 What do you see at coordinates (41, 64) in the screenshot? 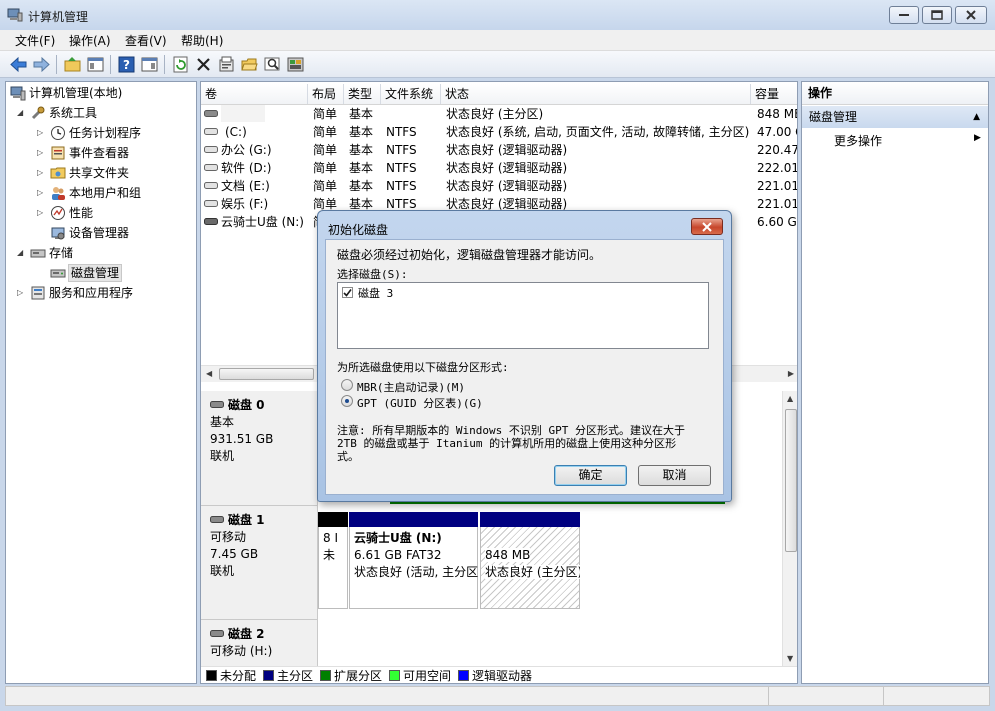
I see `forward-icon` at bounding box center [41, 64].